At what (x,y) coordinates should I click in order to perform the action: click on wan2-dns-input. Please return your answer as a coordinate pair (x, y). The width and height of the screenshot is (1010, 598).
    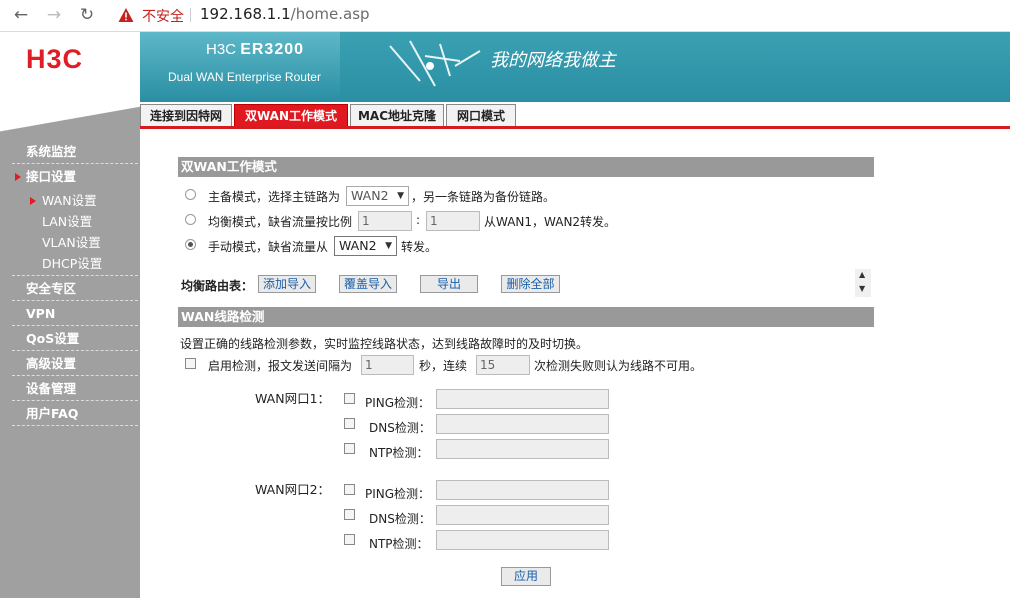
    Looking at the image, I should click on (522, 515).